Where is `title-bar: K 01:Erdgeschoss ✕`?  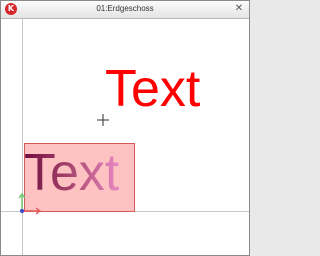
title-bar: K 01:Erdgeschoss ✕ is located at coordinates (125, 10).